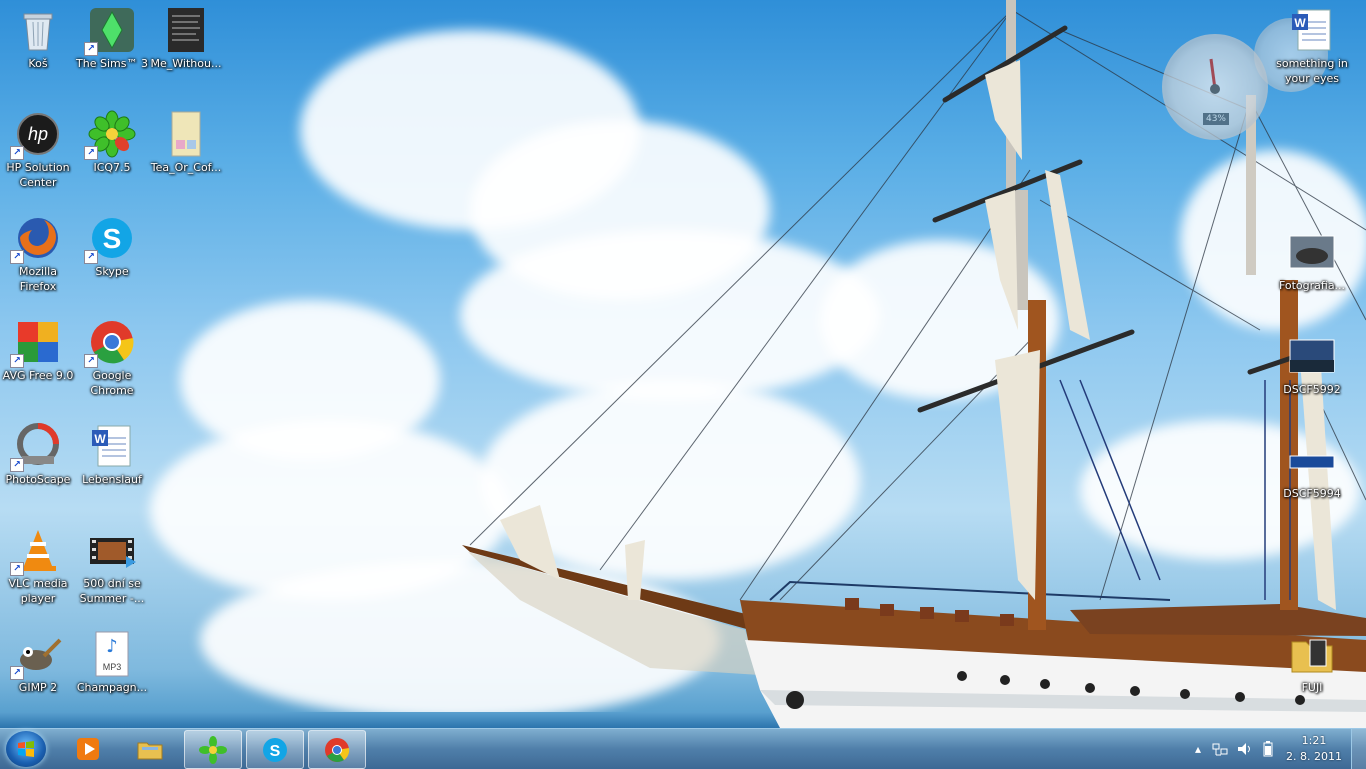 The image size is (1366, 769). What do you see at coordinates (112, 667) in the screenshot?
I see `svg-text: MP3` at bounding box center [112, 667].